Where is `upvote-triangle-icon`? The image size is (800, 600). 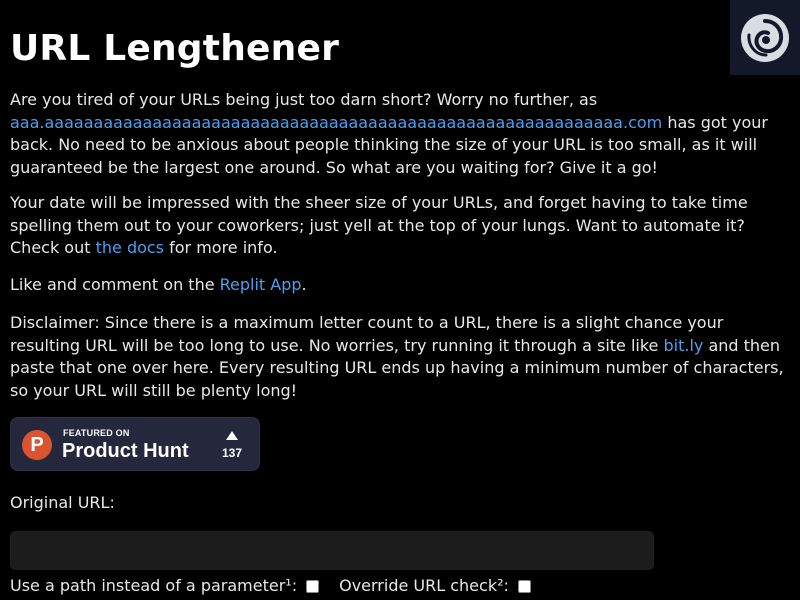
upvote-triangle-icon is located at coordinates (232, 435).